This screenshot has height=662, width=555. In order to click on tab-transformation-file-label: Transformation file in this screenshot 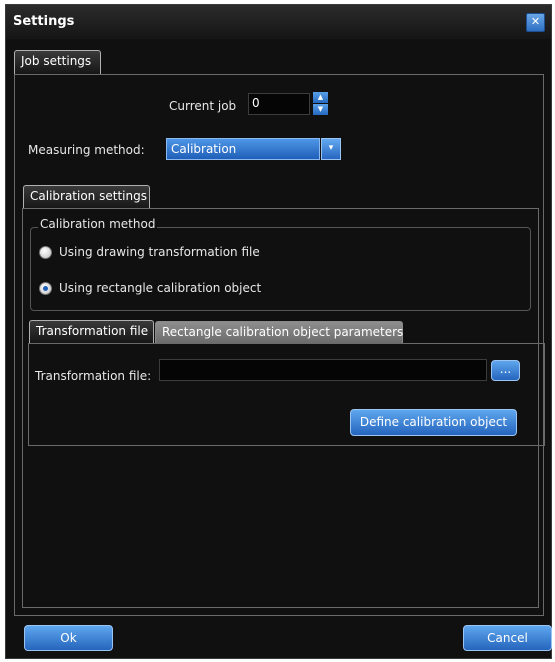, I will do `click(92, 331)`.